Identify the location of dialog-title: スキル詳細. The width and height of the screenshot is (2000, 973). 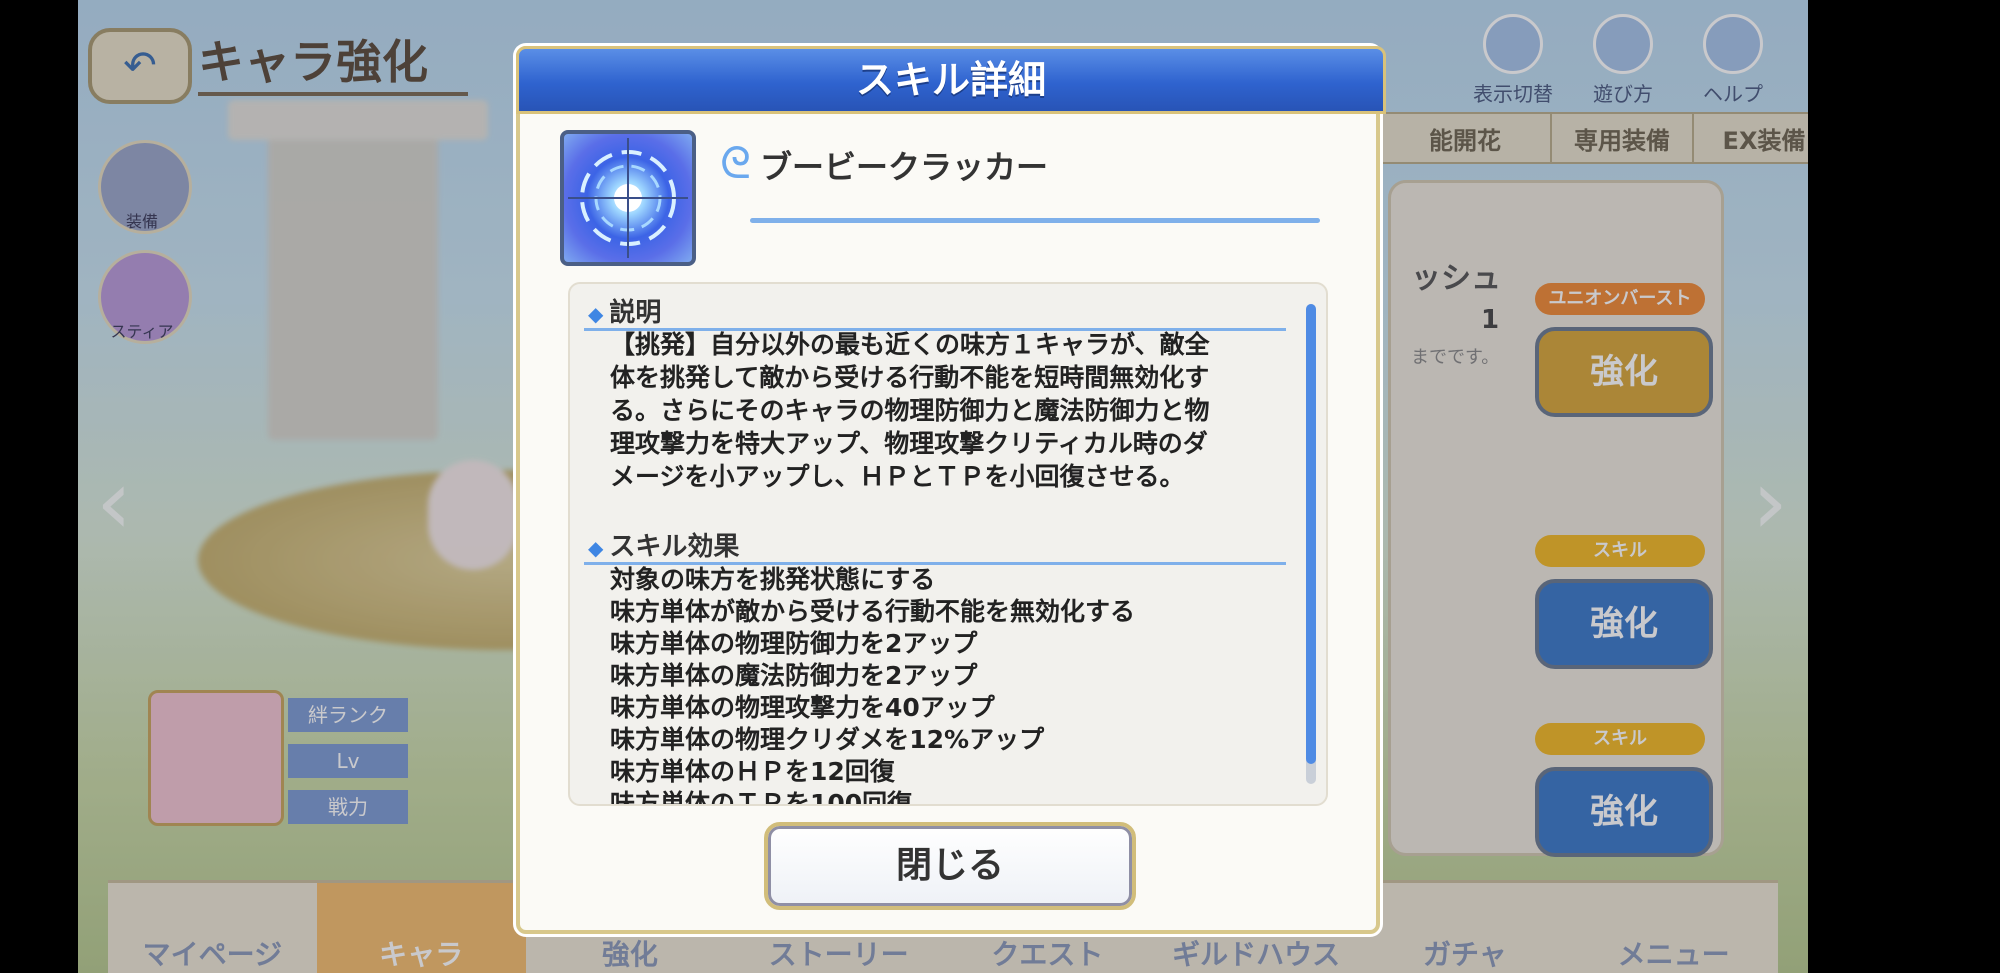
(951, 80).